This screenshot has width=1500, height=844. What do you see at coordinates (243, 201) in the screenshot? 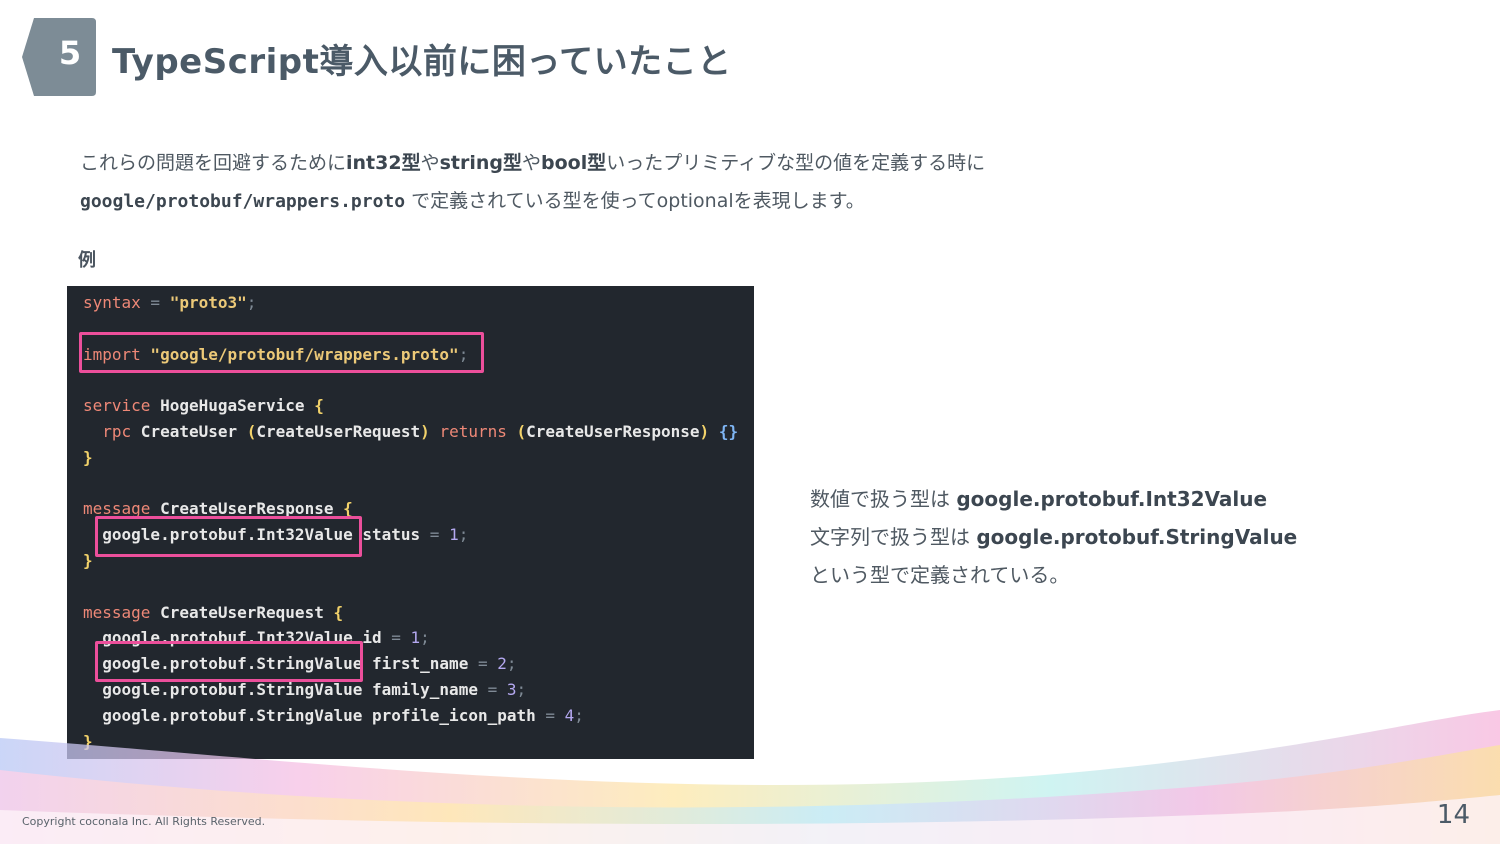
I see `wrappers-path: google/protobuf/wrappers.proto` at bounding box center [243, 201].